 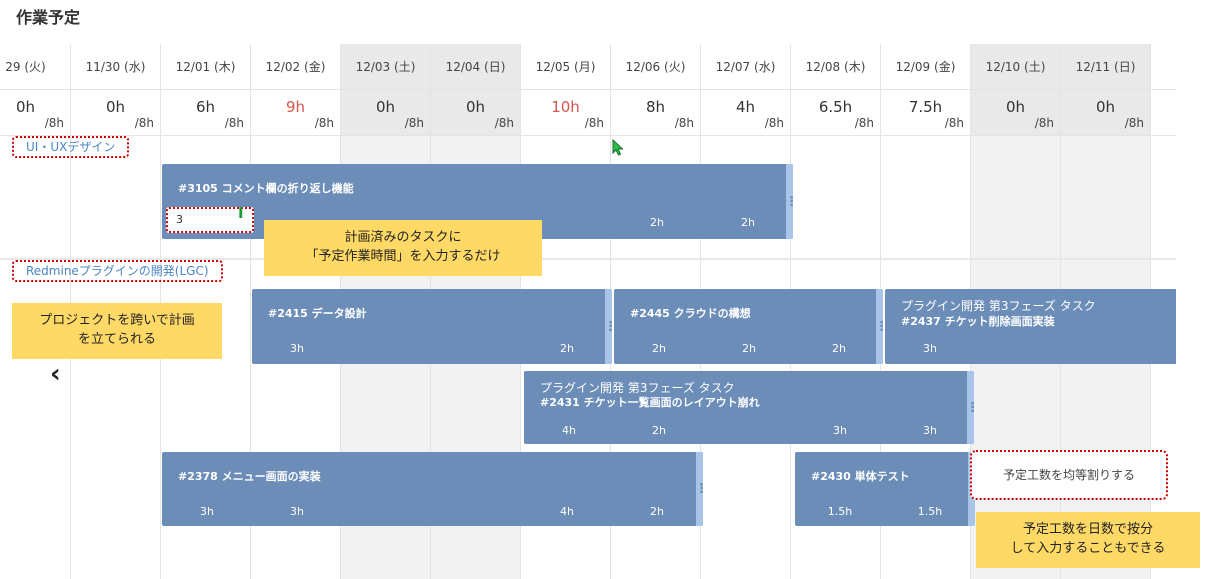 I want to click on day-header: 12/03 (土), so click(x=385, y=67).